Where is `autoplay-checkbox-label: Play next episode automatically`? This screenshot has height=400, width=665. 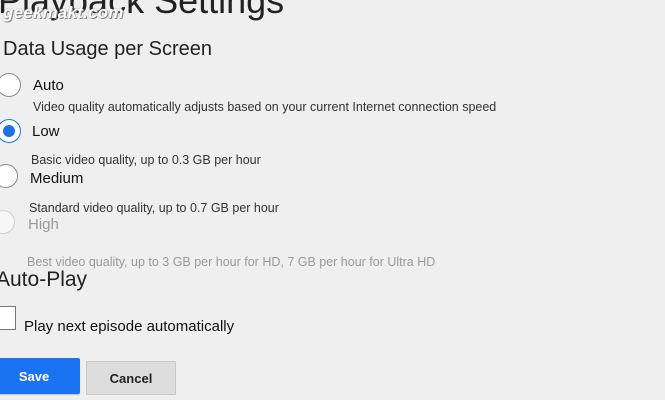 autoplay-checkbox-label: Play next episode automatically is located at coordinates (129, 326).